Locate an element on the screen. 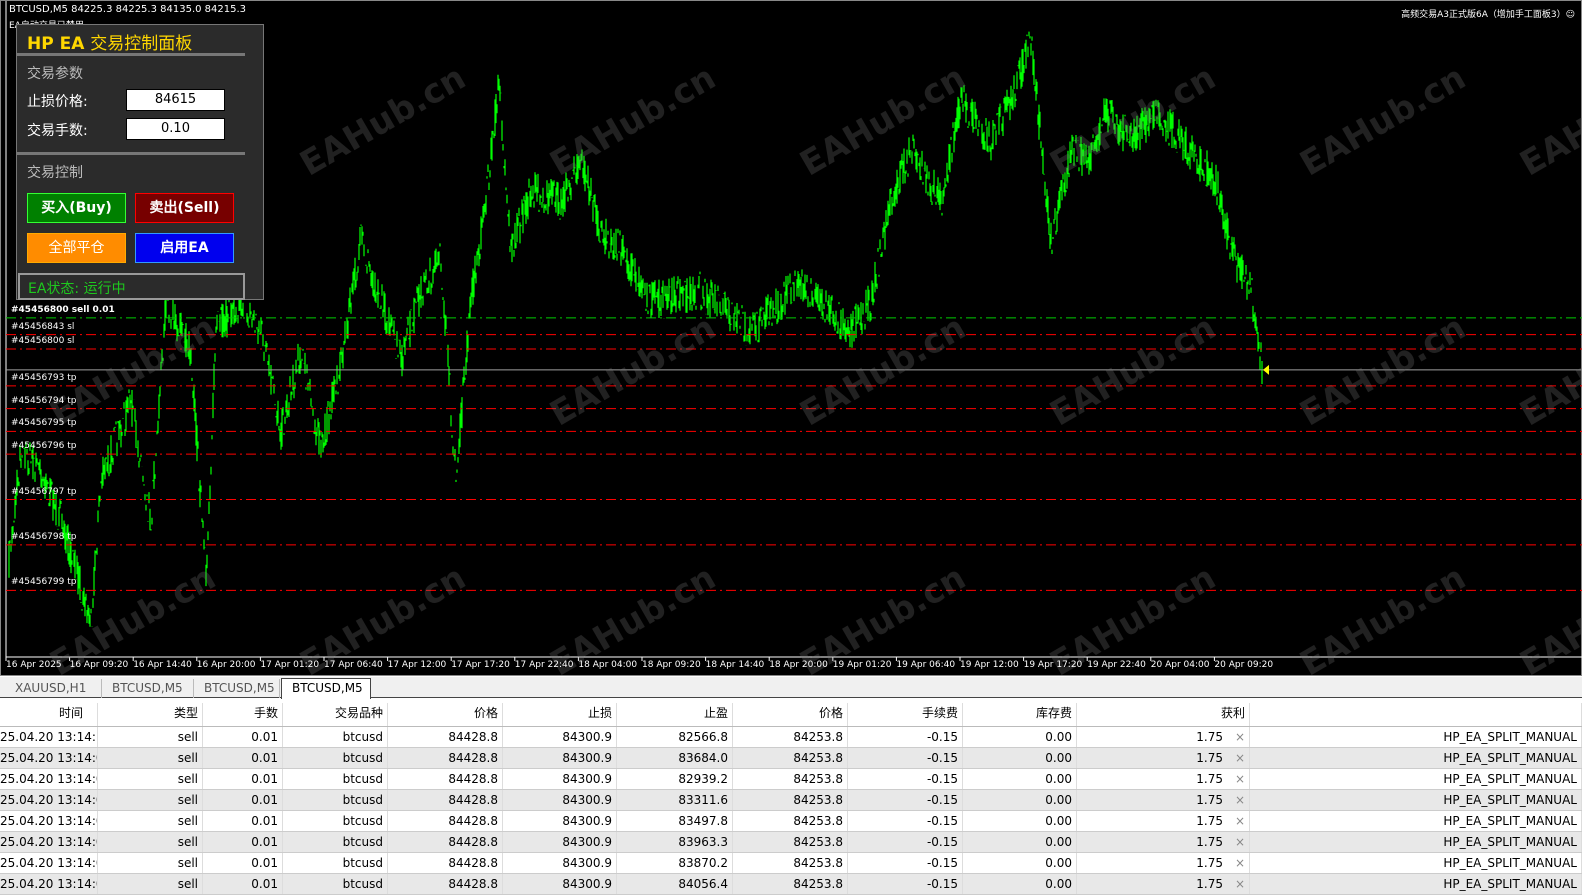 The image size is (1582, 895). time-label: 16 Apr 2025 is located at coordinates (34, 665).